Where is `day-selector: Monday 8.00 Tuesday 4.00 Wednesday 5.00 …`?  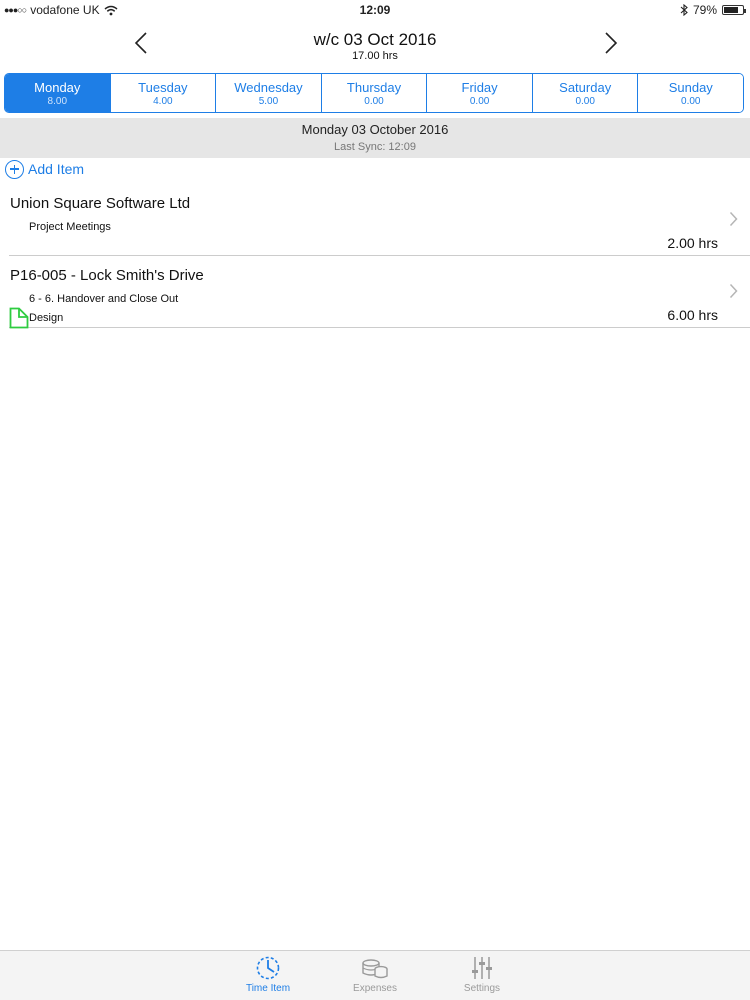 day-selector: Monday 8.00 Tuesday 4.00 Wednesday 5.00 … is located at coordinates (374, 93).